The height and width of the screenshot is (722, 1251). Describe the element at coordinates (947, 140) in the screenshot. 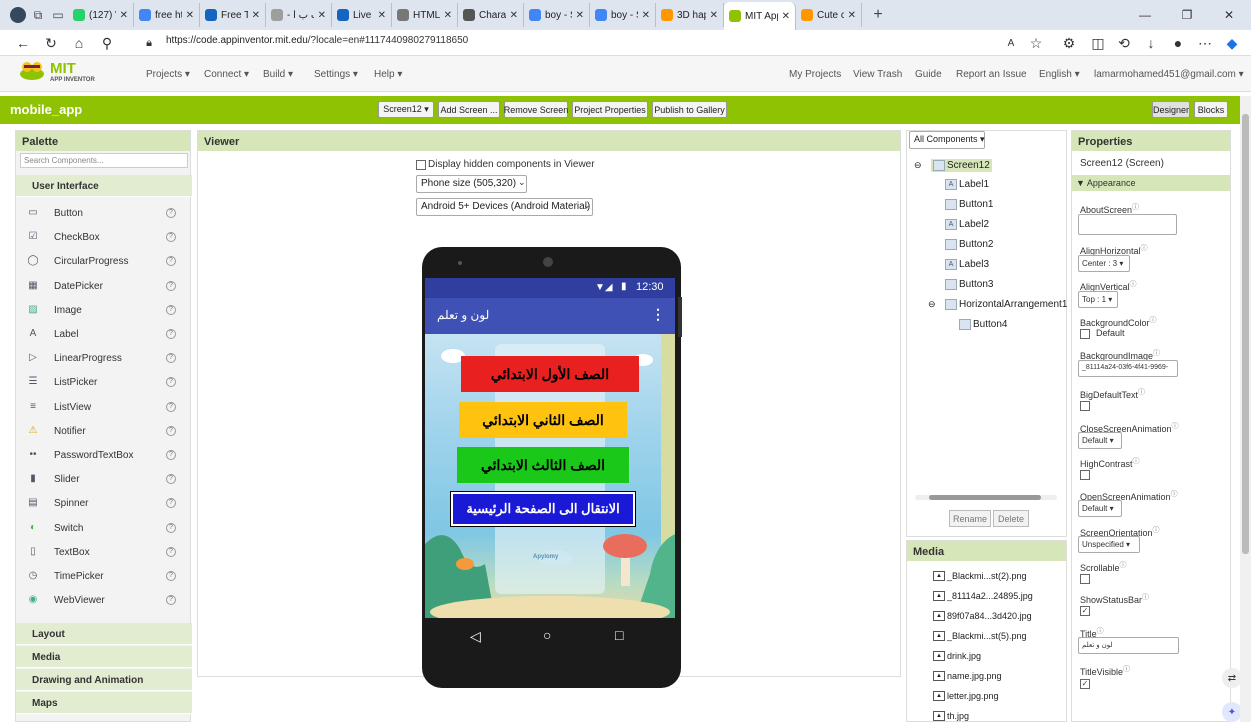

I see `components-filter-select: All Components ▾` at that location.